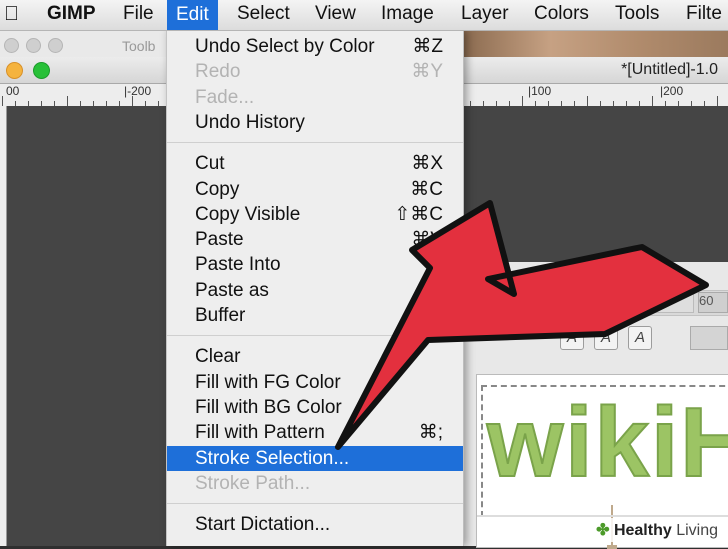 The width and height of the screenshot is (728, 549). I want to click on menu-item-label: Clear, so click(218, 357).